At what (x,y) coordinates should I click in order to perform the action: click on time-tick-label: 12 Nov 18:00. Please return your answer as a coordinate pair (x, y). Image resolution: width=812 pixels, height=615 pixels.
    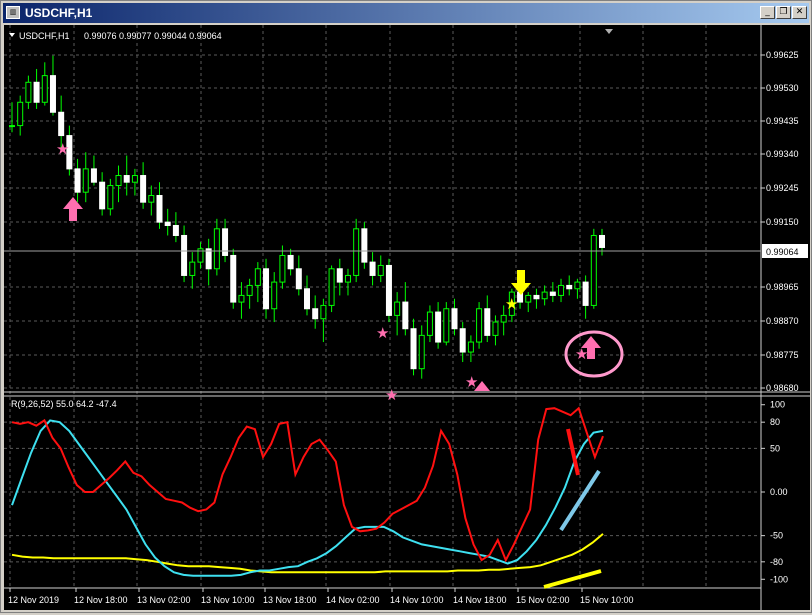
    Looking at the image, I should click on (101, 600).